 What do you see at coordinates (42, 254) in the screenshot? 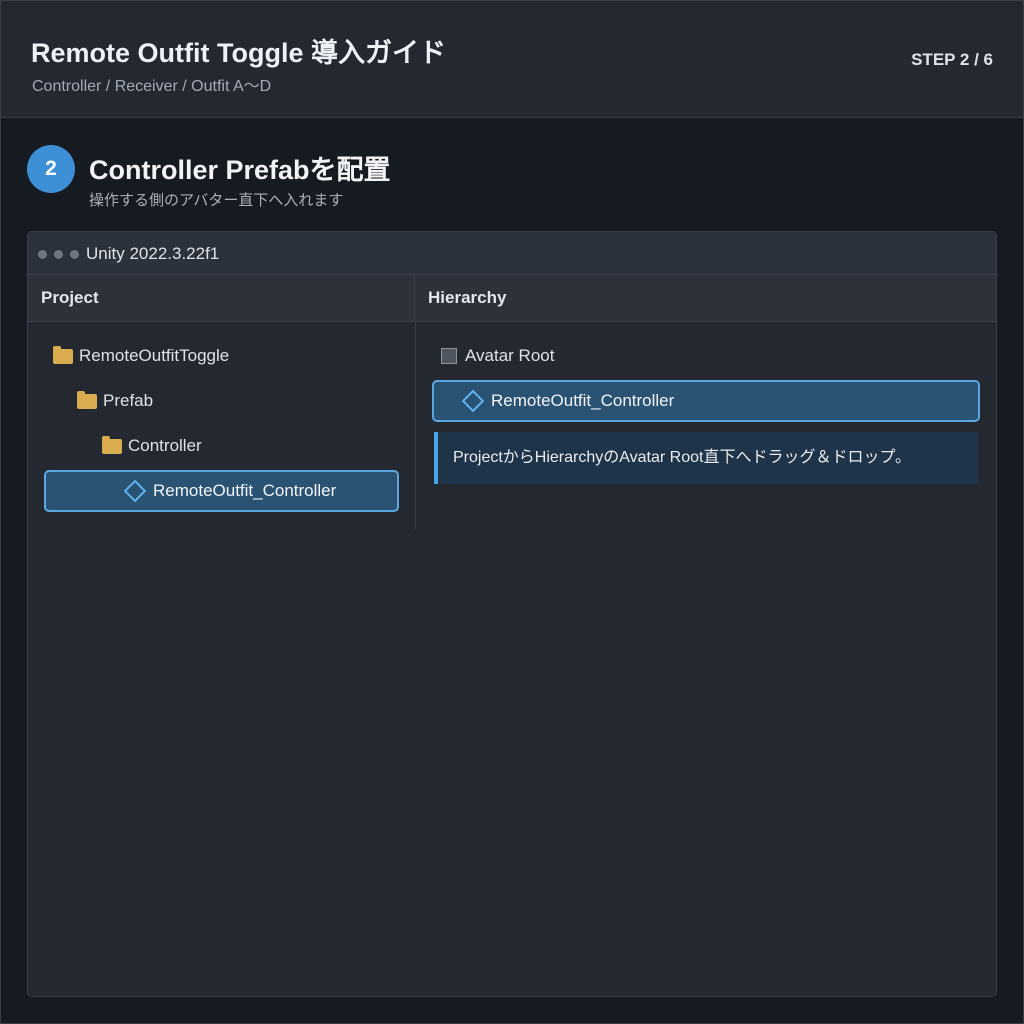
I see `window-close-dot` at bounding box center [42, 254].